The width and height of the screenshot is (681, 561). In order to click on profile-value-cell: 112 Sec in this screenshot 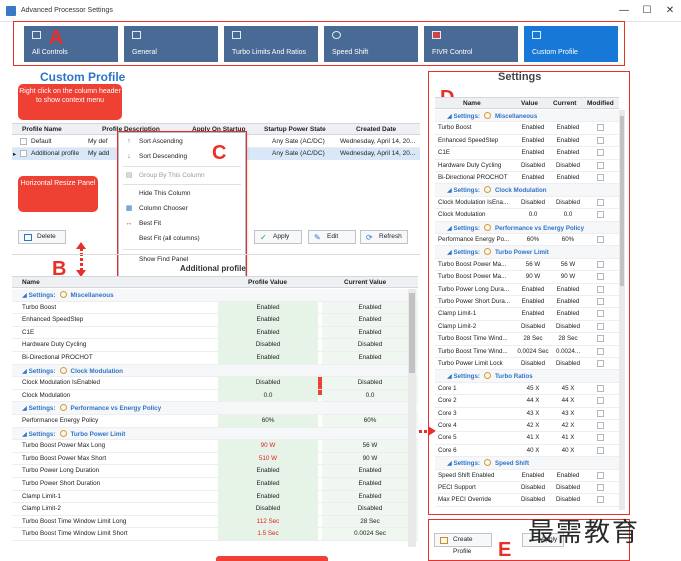, I will do `click(268, 521)`.